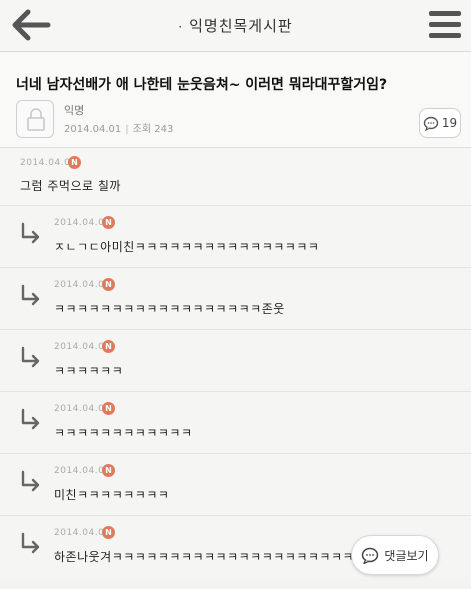 This screenshot has height=589, width=471. Describe the element at coordinates (89, 371) in the screenshot. I see `comment-text: ㅋㅋㅋㅋㅋㅋ` at that location.